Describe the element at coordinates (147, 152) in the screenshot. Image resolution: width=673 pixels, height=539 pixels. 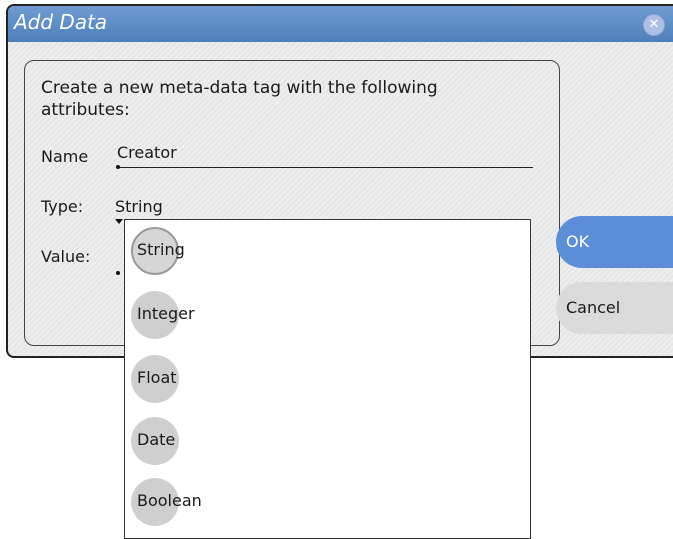
I see `name-field-value: Creator` at that location.